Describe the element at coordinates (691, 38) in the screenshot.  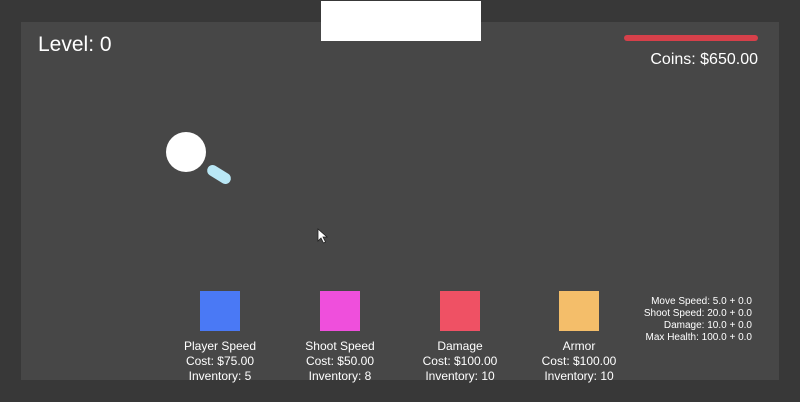
I see `health-bar` at that location.